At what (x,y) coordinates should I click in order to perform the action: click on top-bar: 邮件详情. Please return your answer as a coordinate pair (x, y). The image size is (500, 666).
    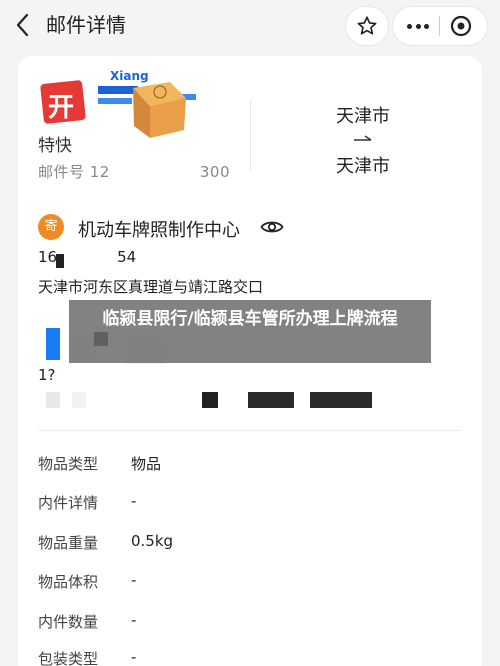
    Looking at the image, I should click on (250, 26).